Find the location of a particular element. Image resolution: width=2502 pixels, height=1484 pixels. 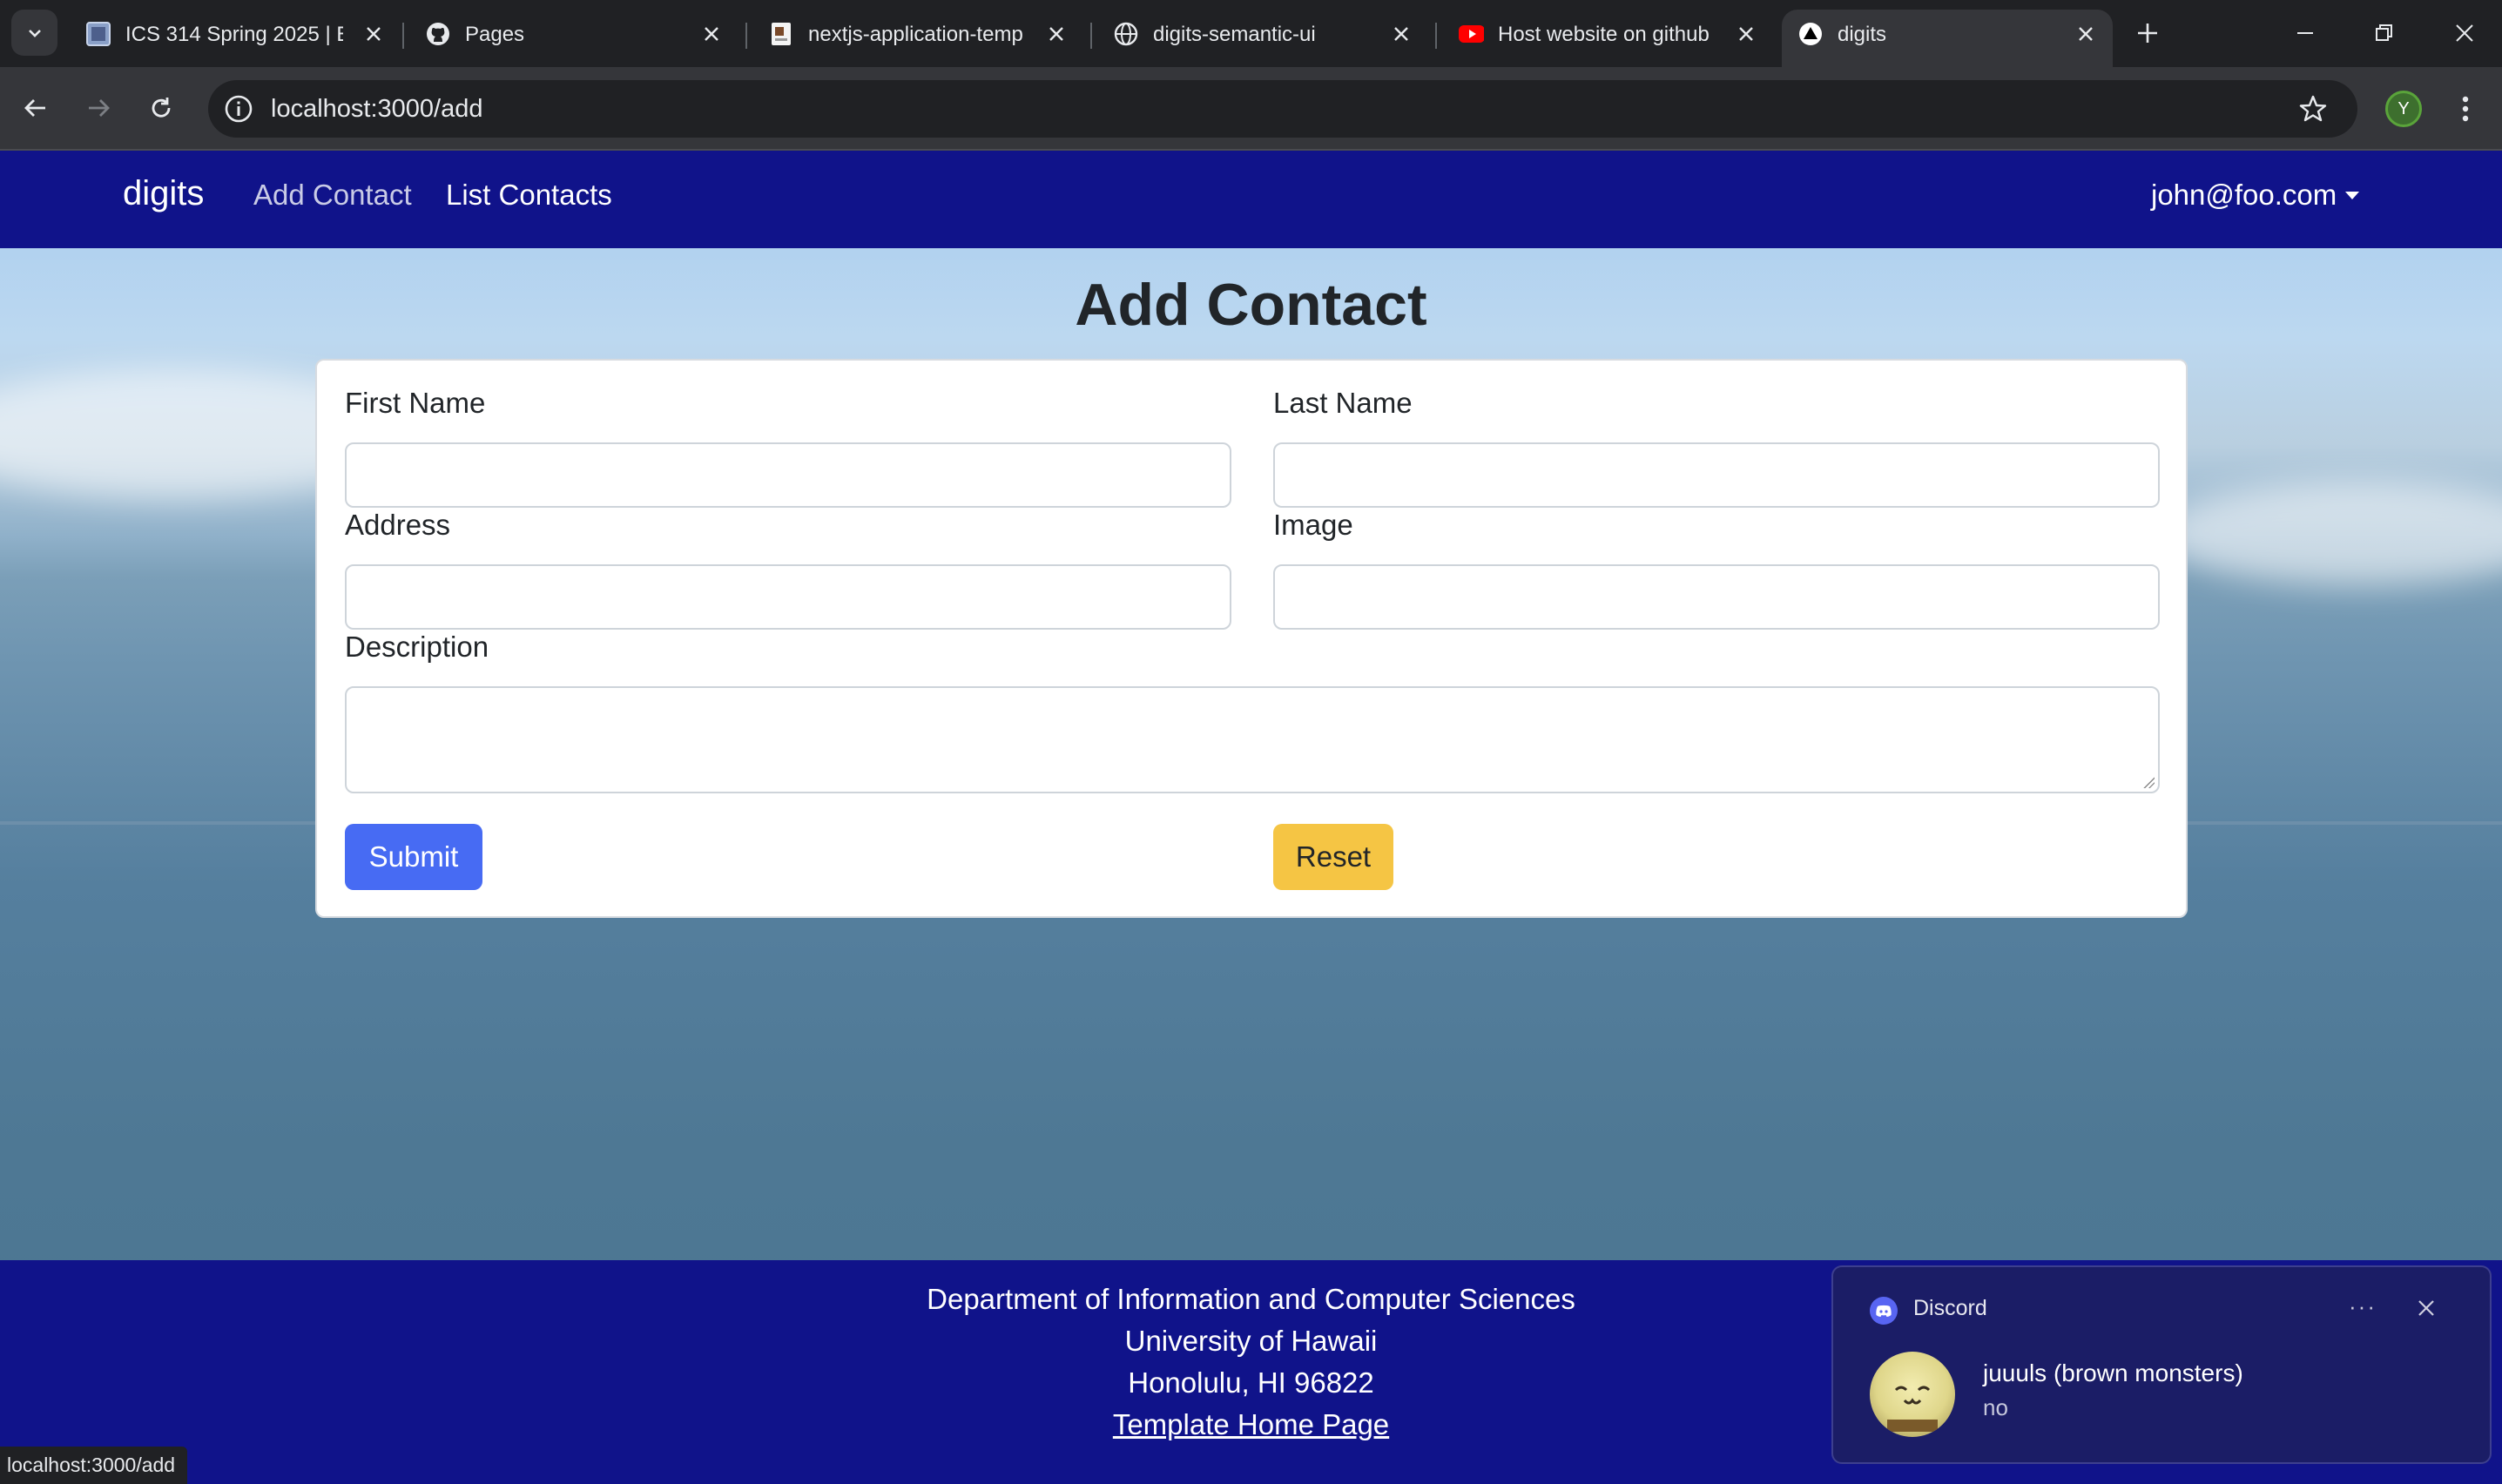

tab-title: digits is located at coordinates (1862, 34).